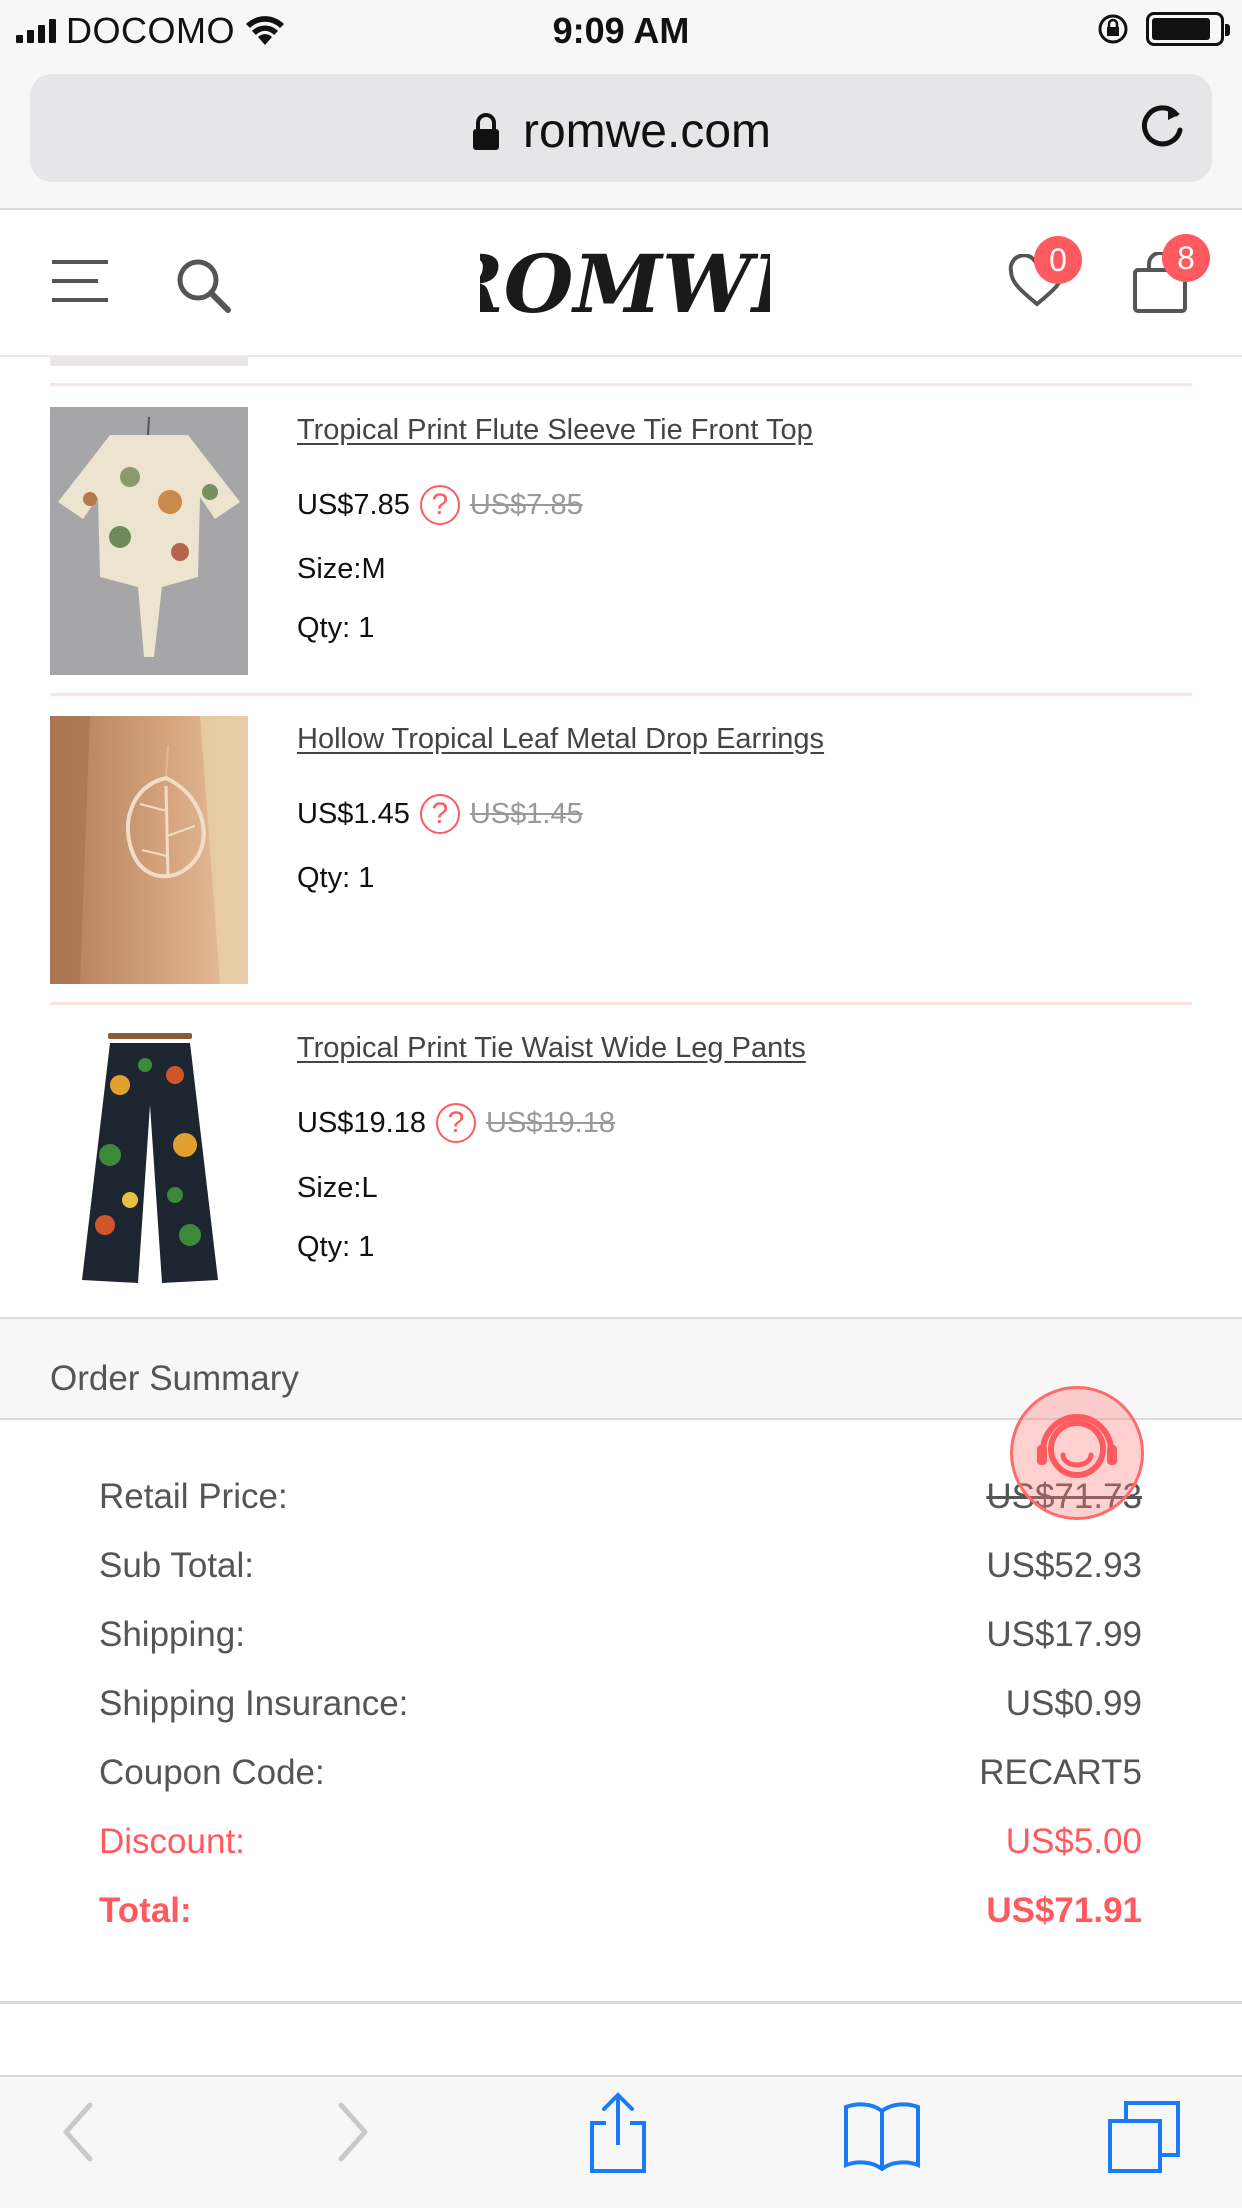 The width and height of the screenshot is (1242, 2208). I want to click on back-icon, so click(78, 2132).